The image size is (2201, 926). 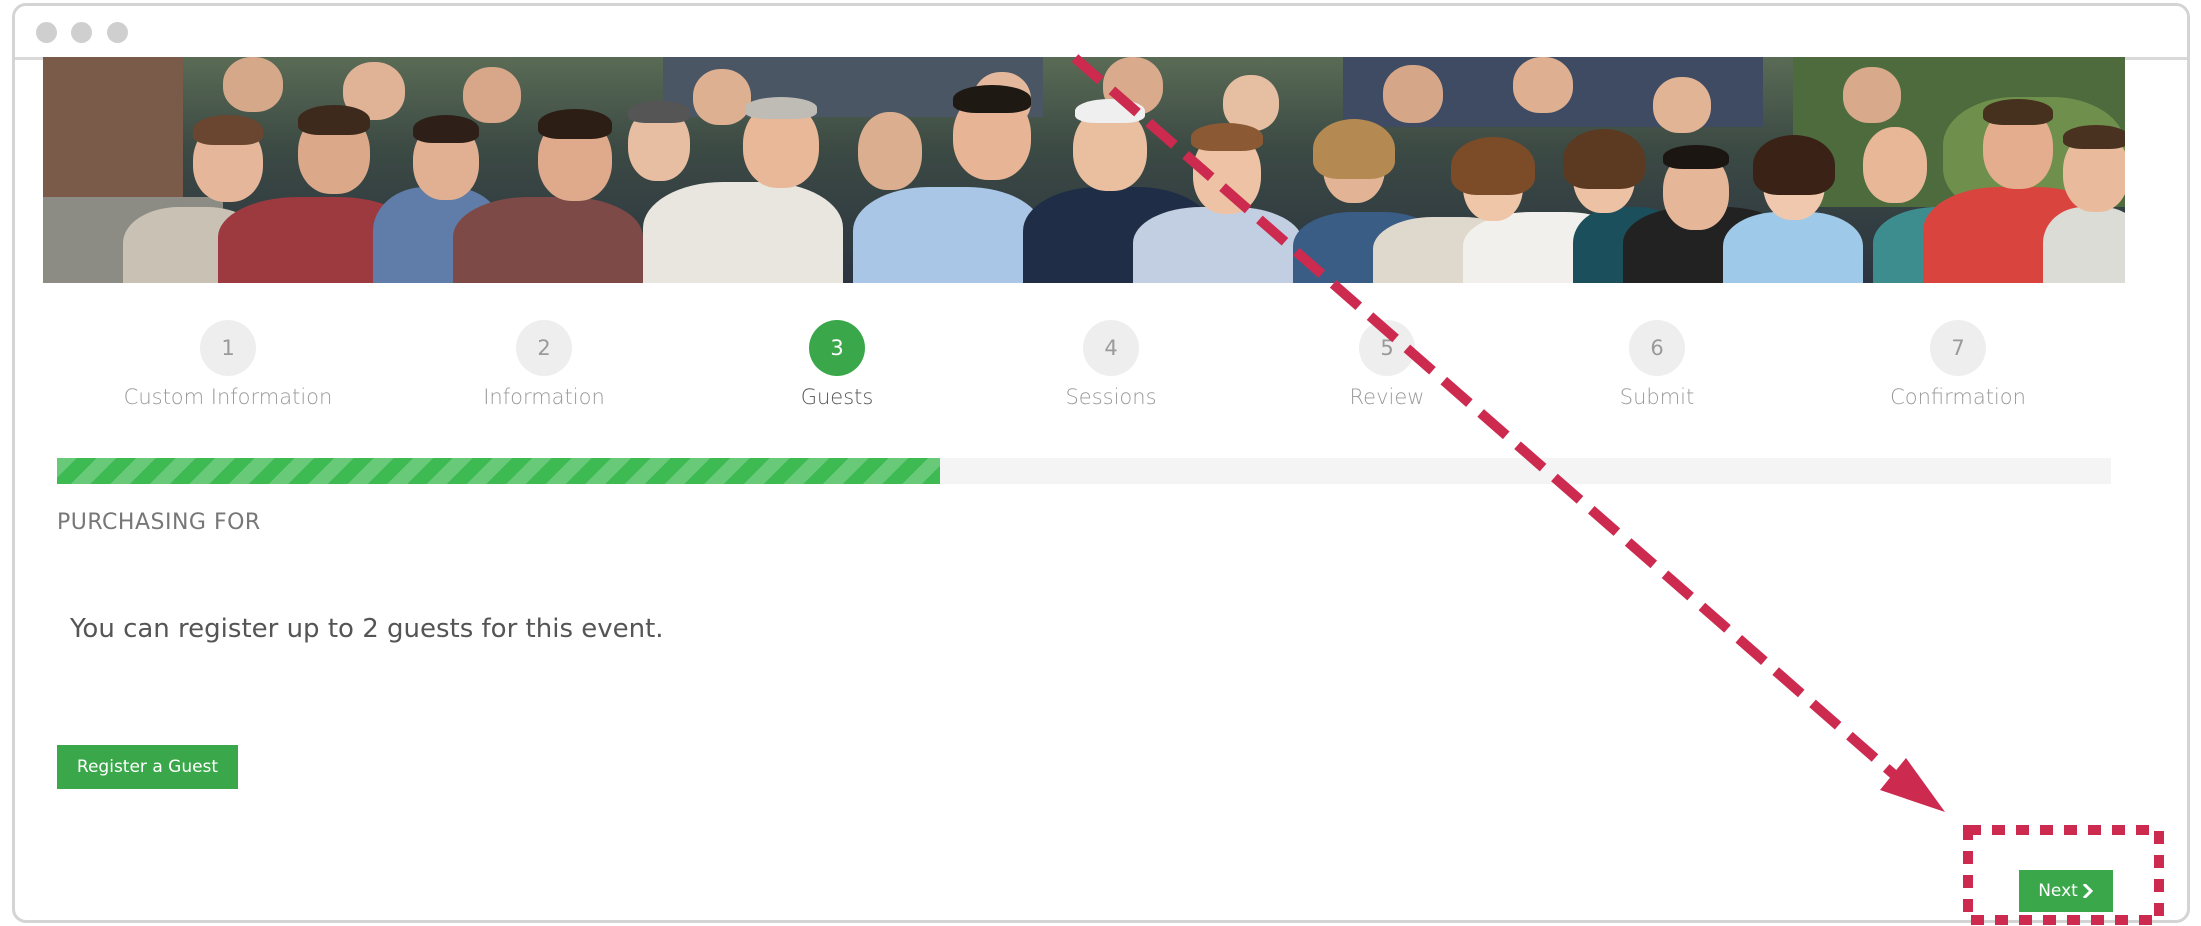 I want to click on step-sessions: 4 Sessions, so click(x=1111, y=364).